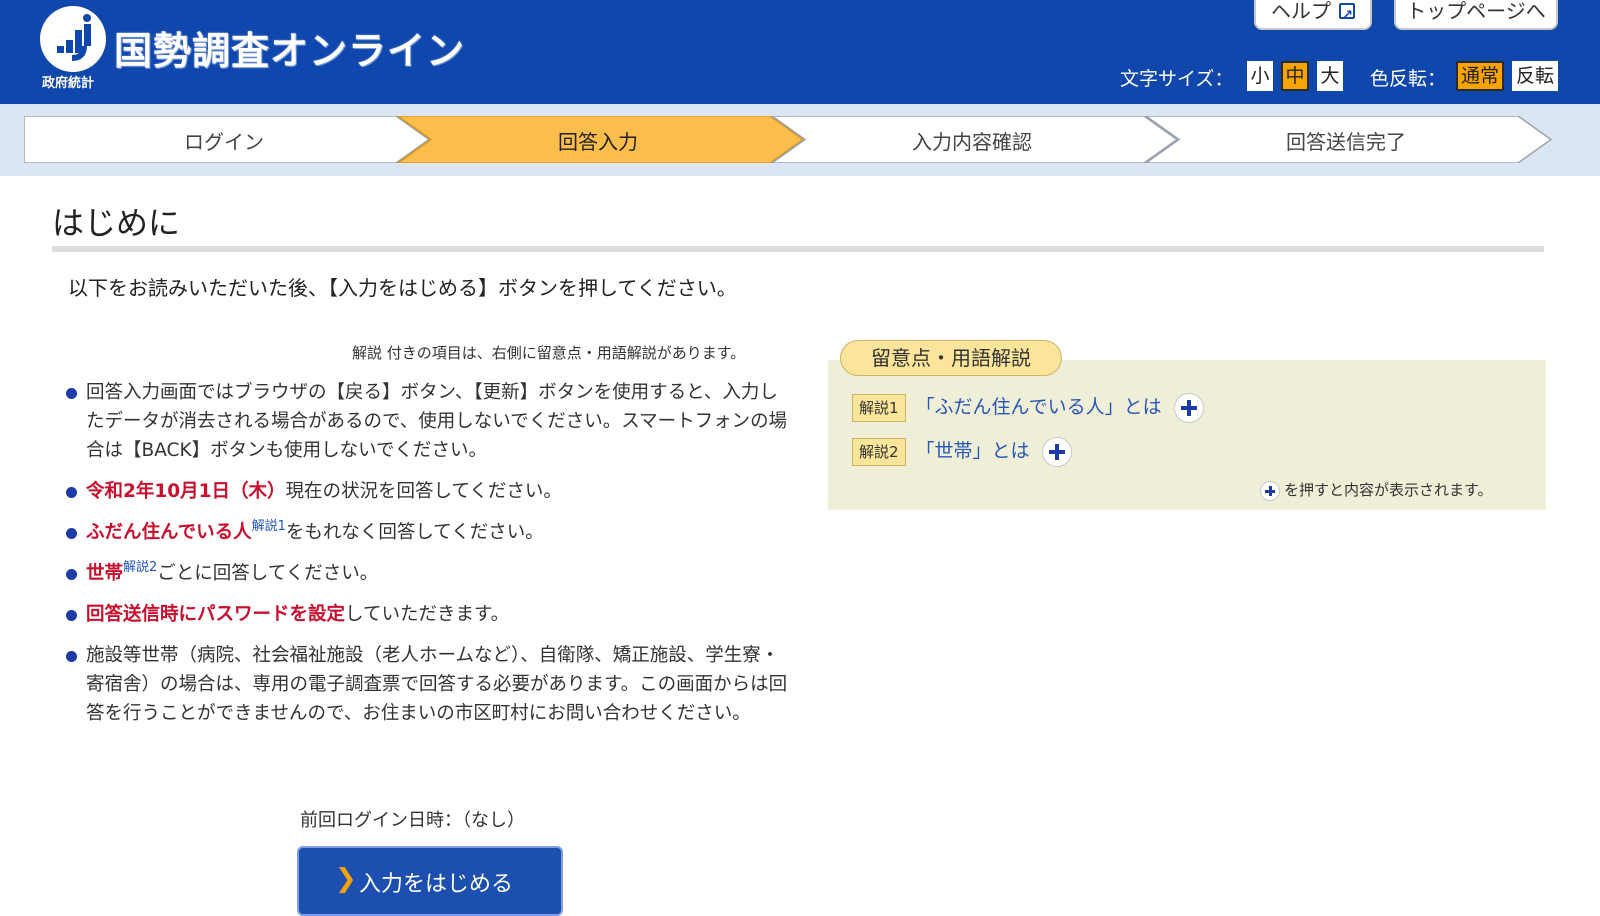  Describe the element at coordinates (412, 820) in the screenshot. I see `last-login-text: 前回ログイン日時：（なし）` at that location.